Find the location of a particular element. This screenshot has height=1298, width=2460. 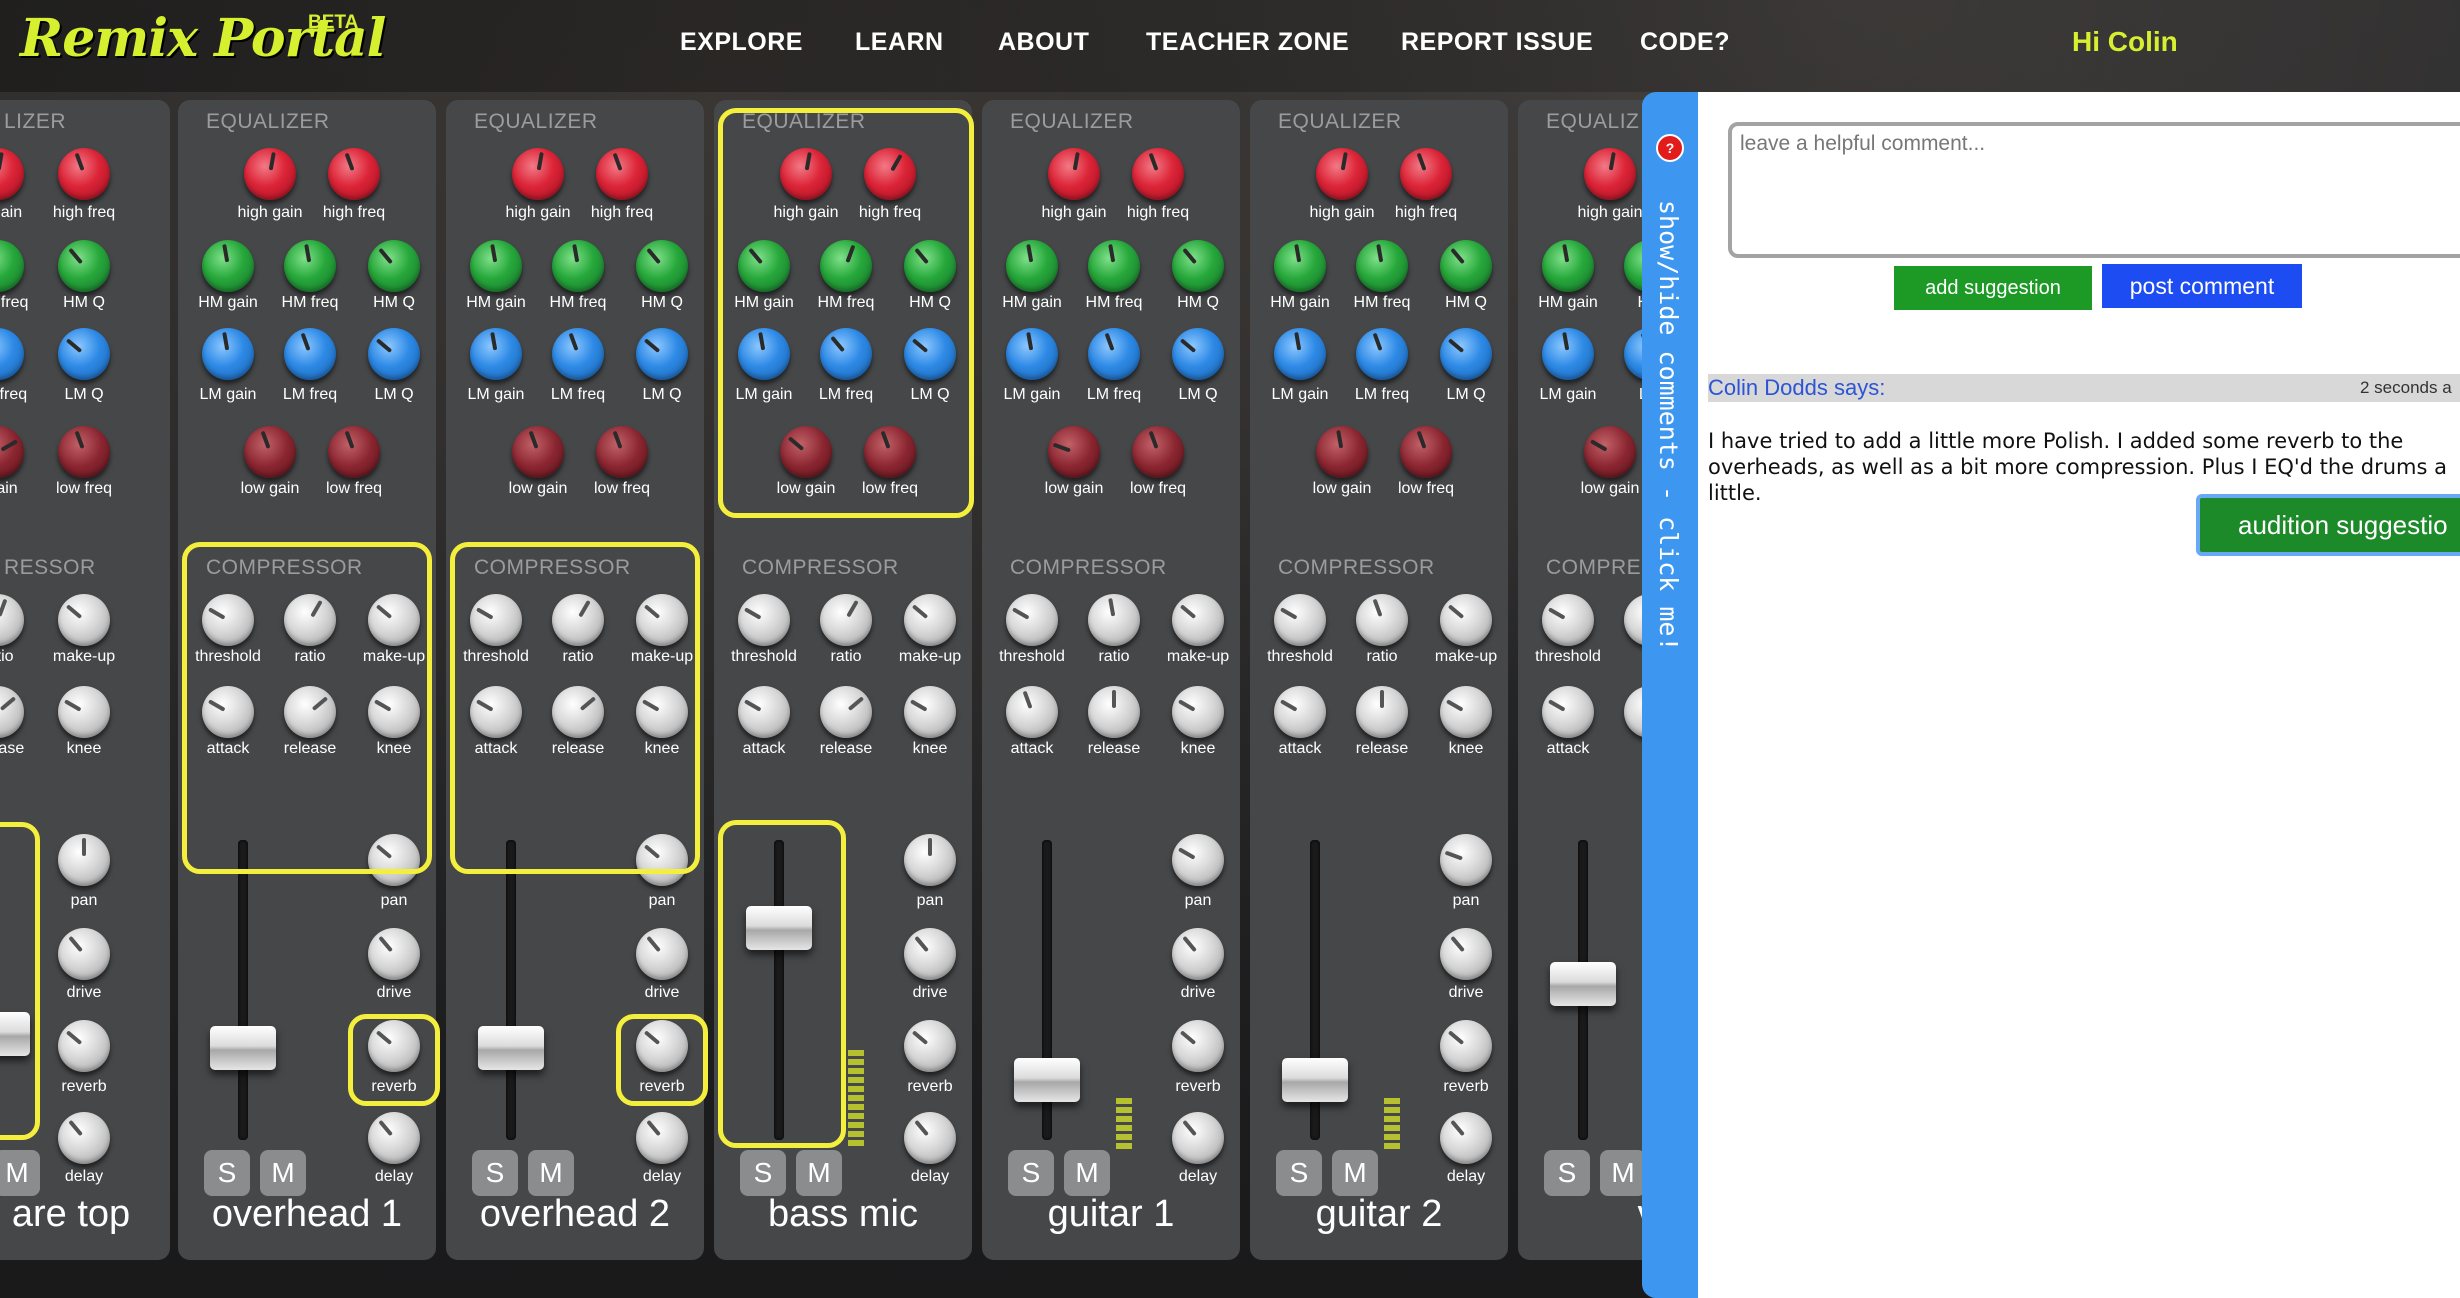

nav-code: CODE? is located at coordinates (1685, 42).